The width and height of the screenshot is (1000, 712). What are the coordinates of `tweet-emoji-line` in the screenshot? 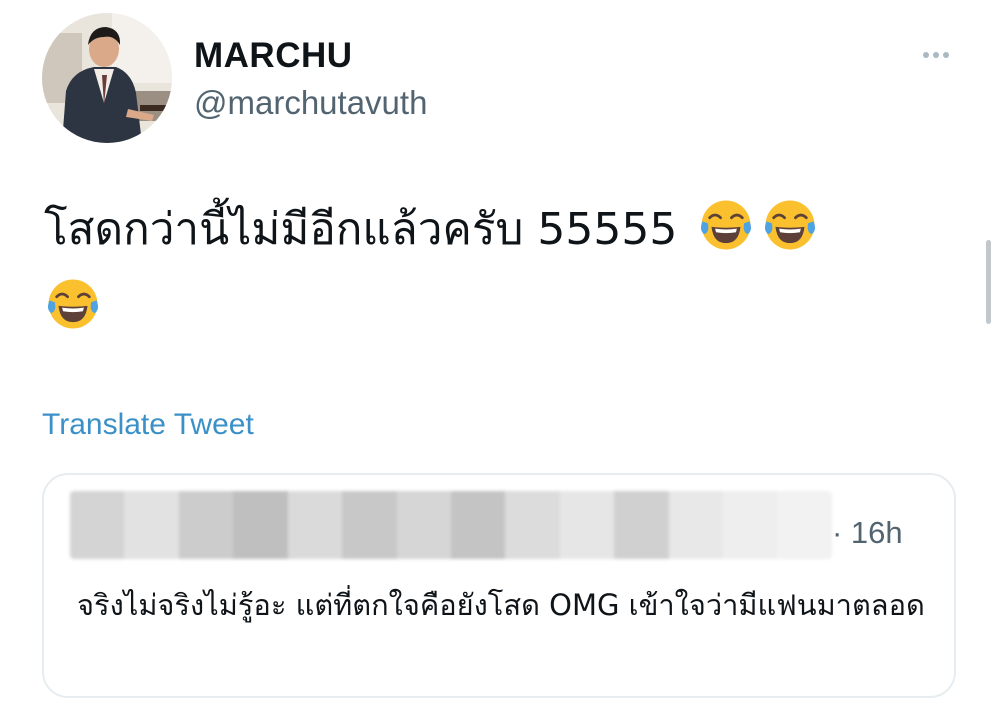 It's located at (73, 304).